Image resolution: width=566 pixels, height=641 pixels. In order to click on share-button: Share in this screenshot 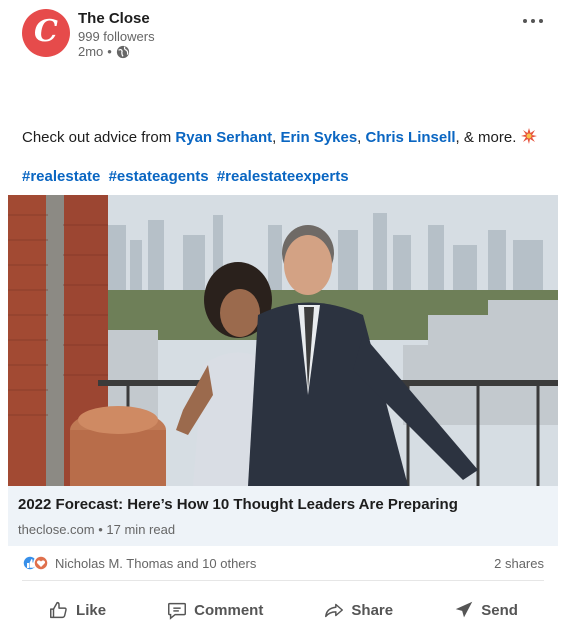, I will do `click(358, 610)`.